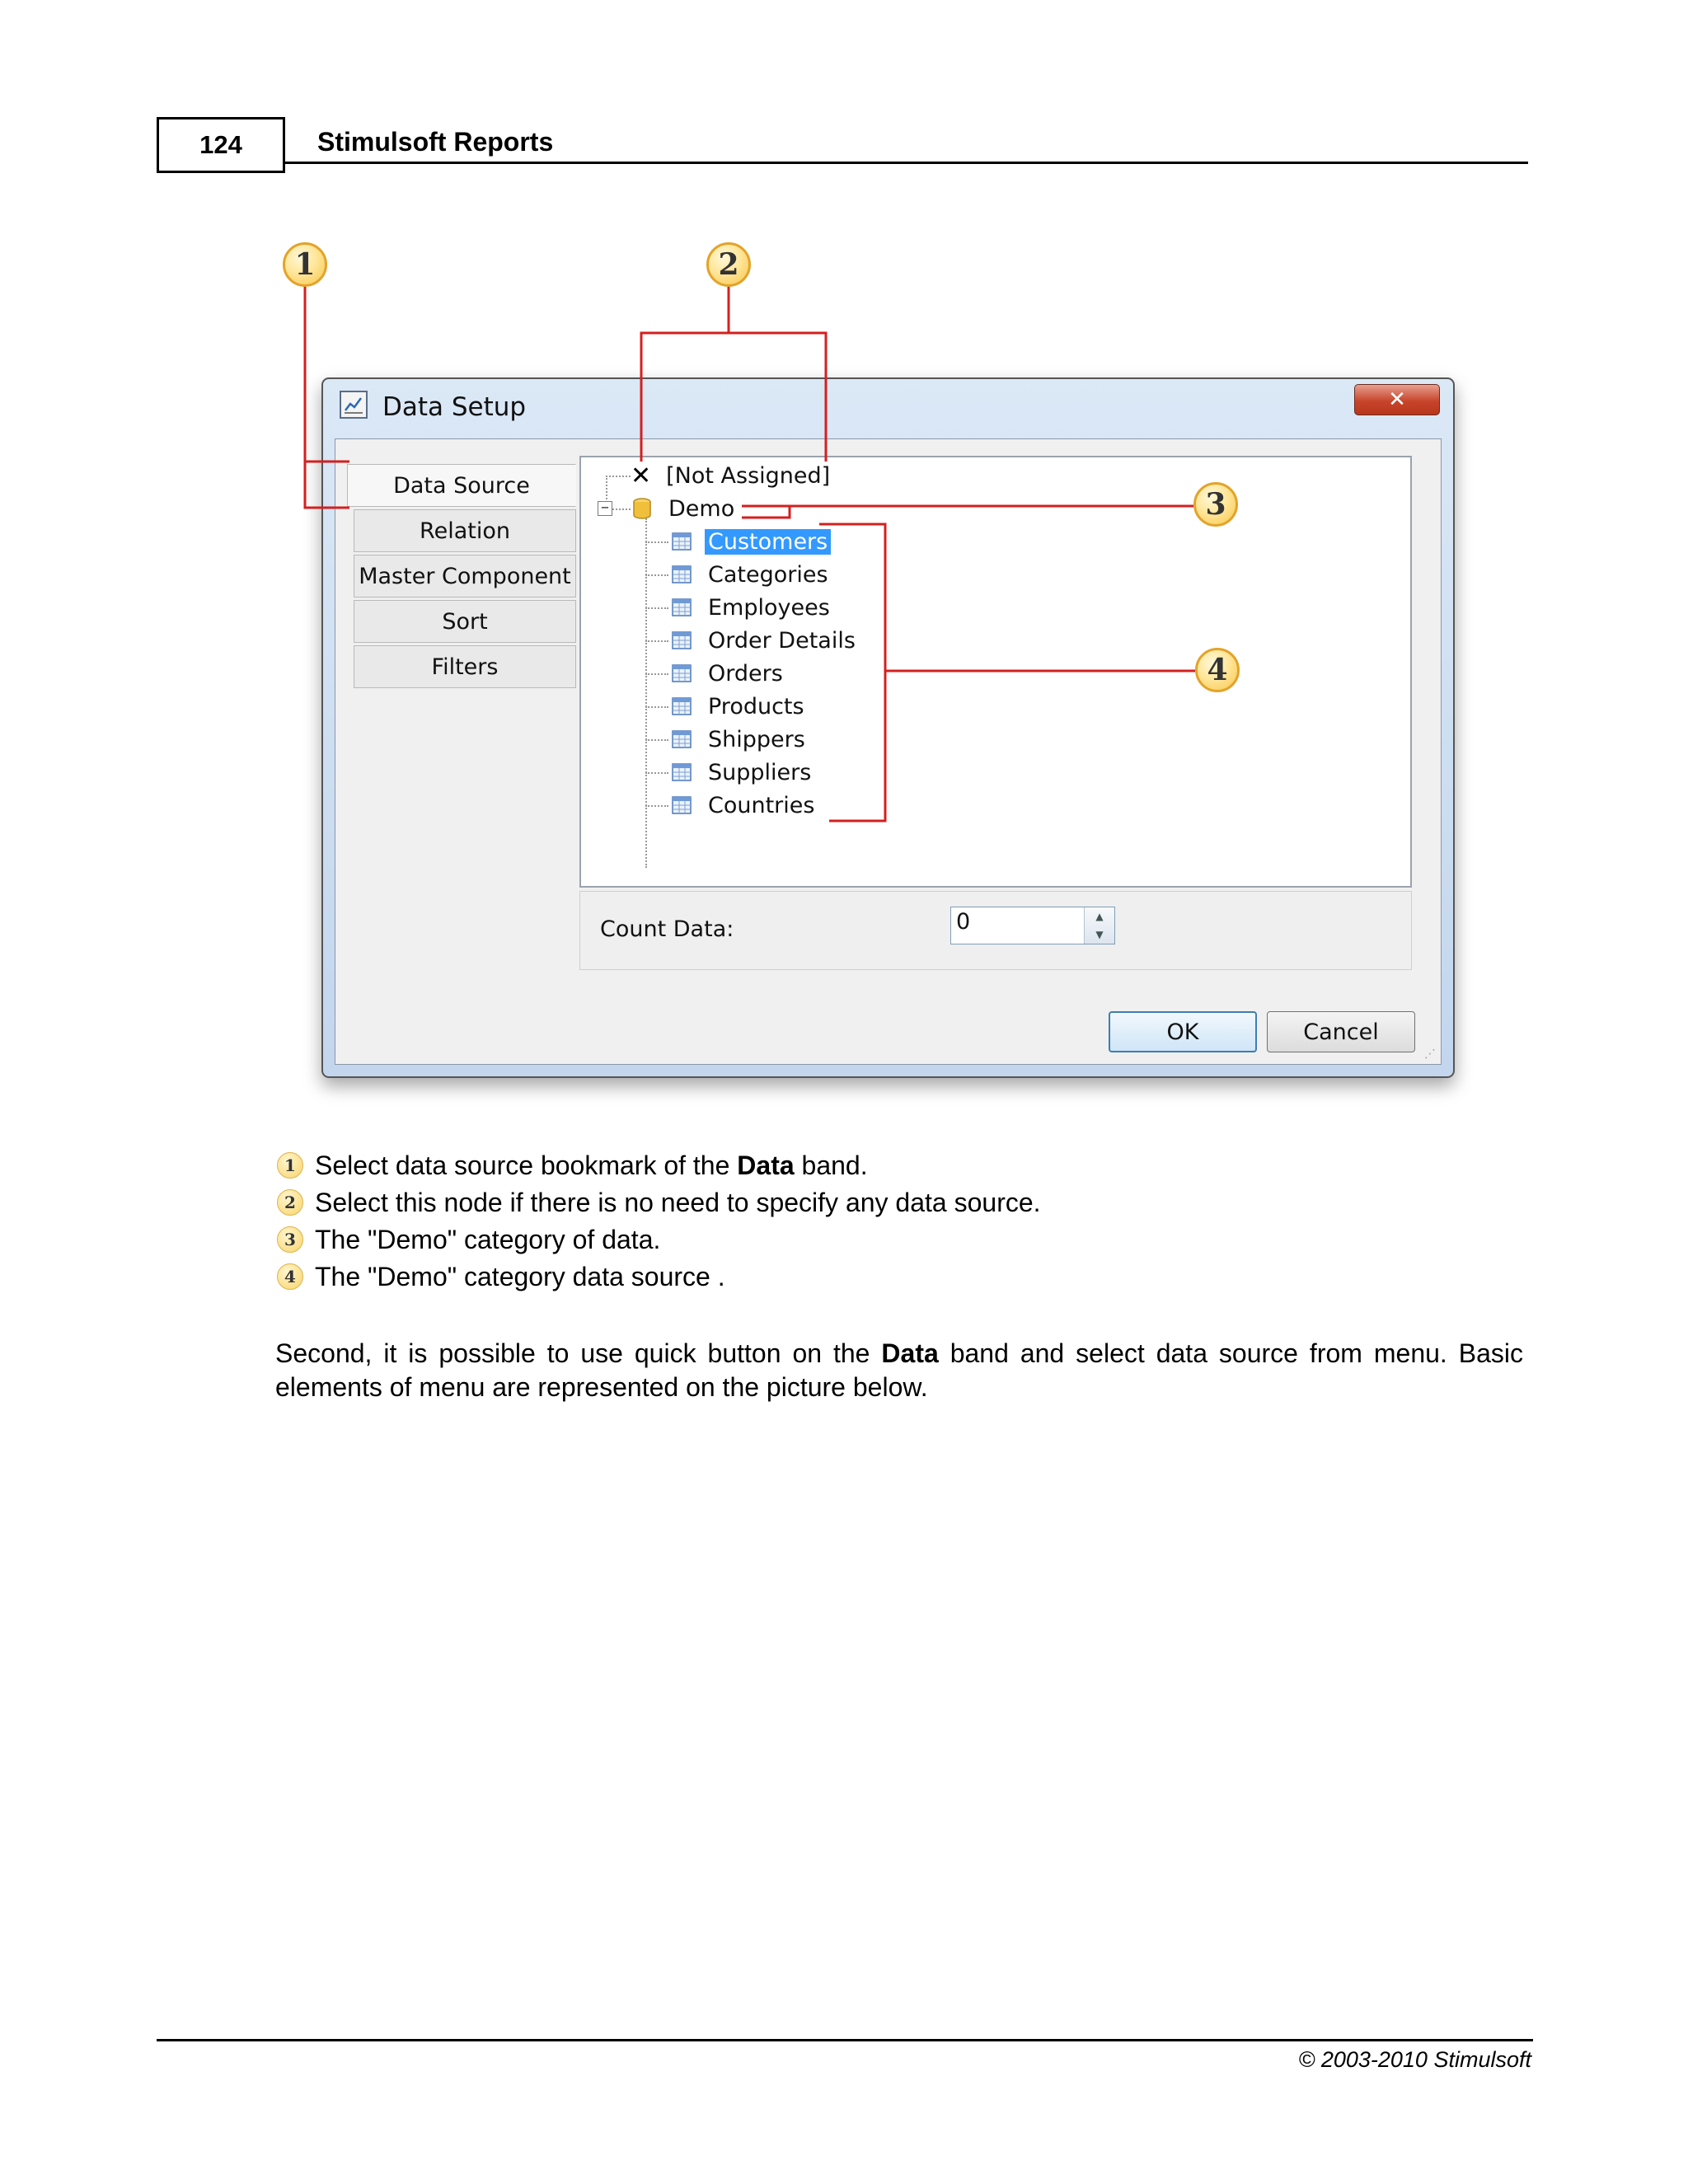 The height and width of the screenshot is (2184, 1688). I want to click on legend-badge: 4, so click(290, 1276).